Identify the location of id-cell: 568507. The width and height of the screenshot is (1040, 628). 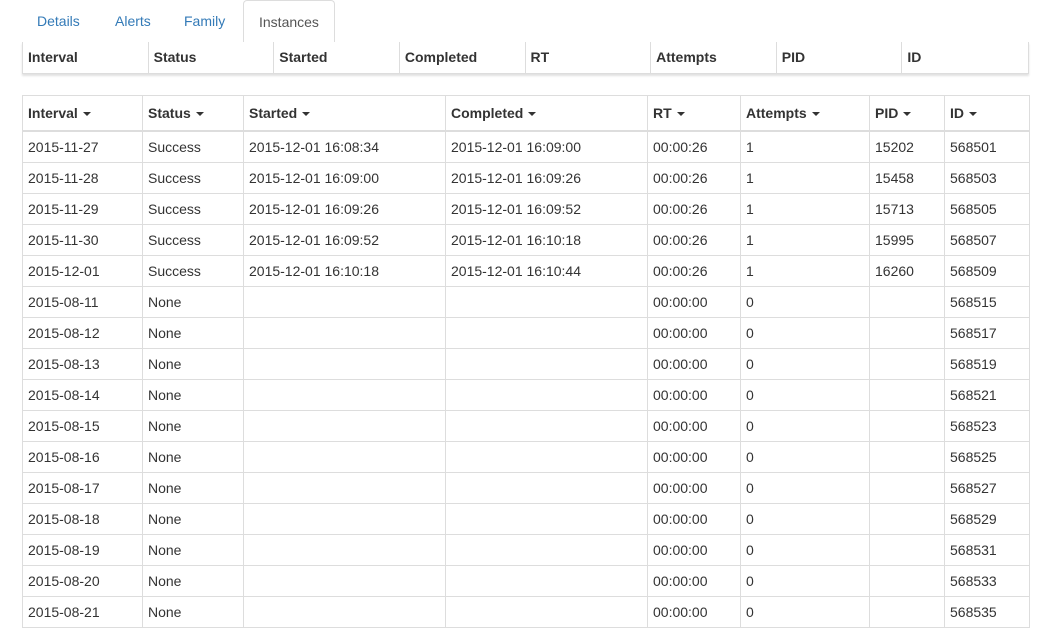
(987, 240).